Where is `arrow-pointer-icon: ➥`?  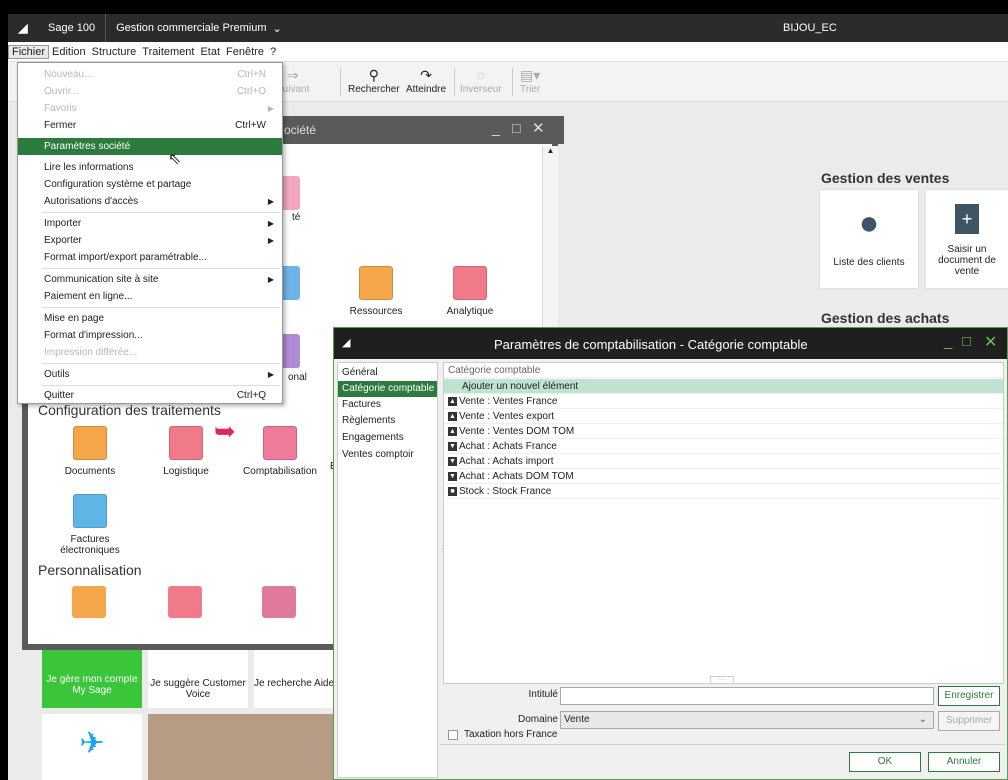
arrow-pointer-icon: ➥ is located at coordinates (225, 431).